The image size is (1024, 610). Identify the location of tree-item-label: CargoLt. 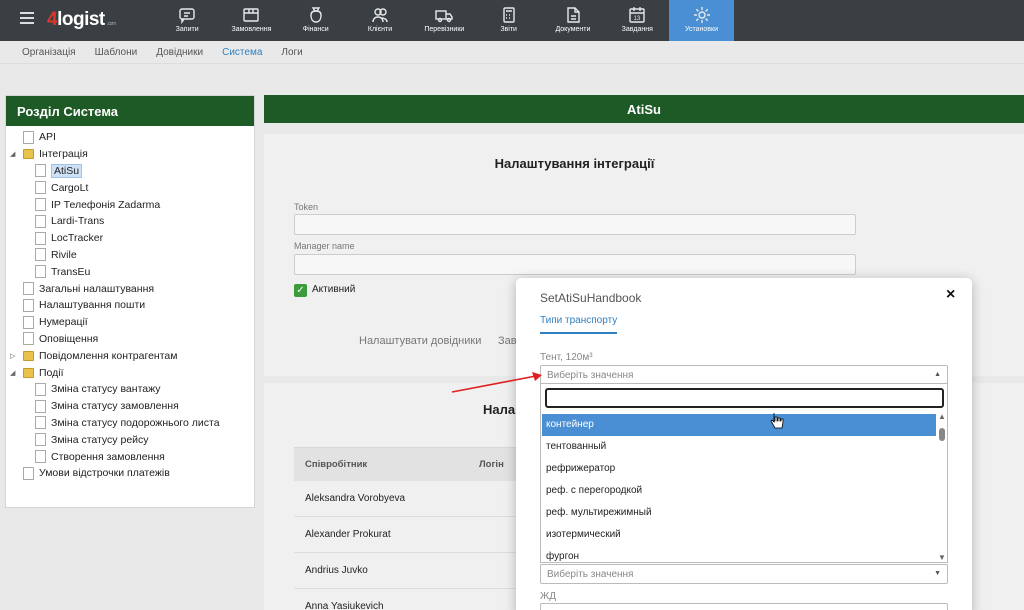
(70, 187).